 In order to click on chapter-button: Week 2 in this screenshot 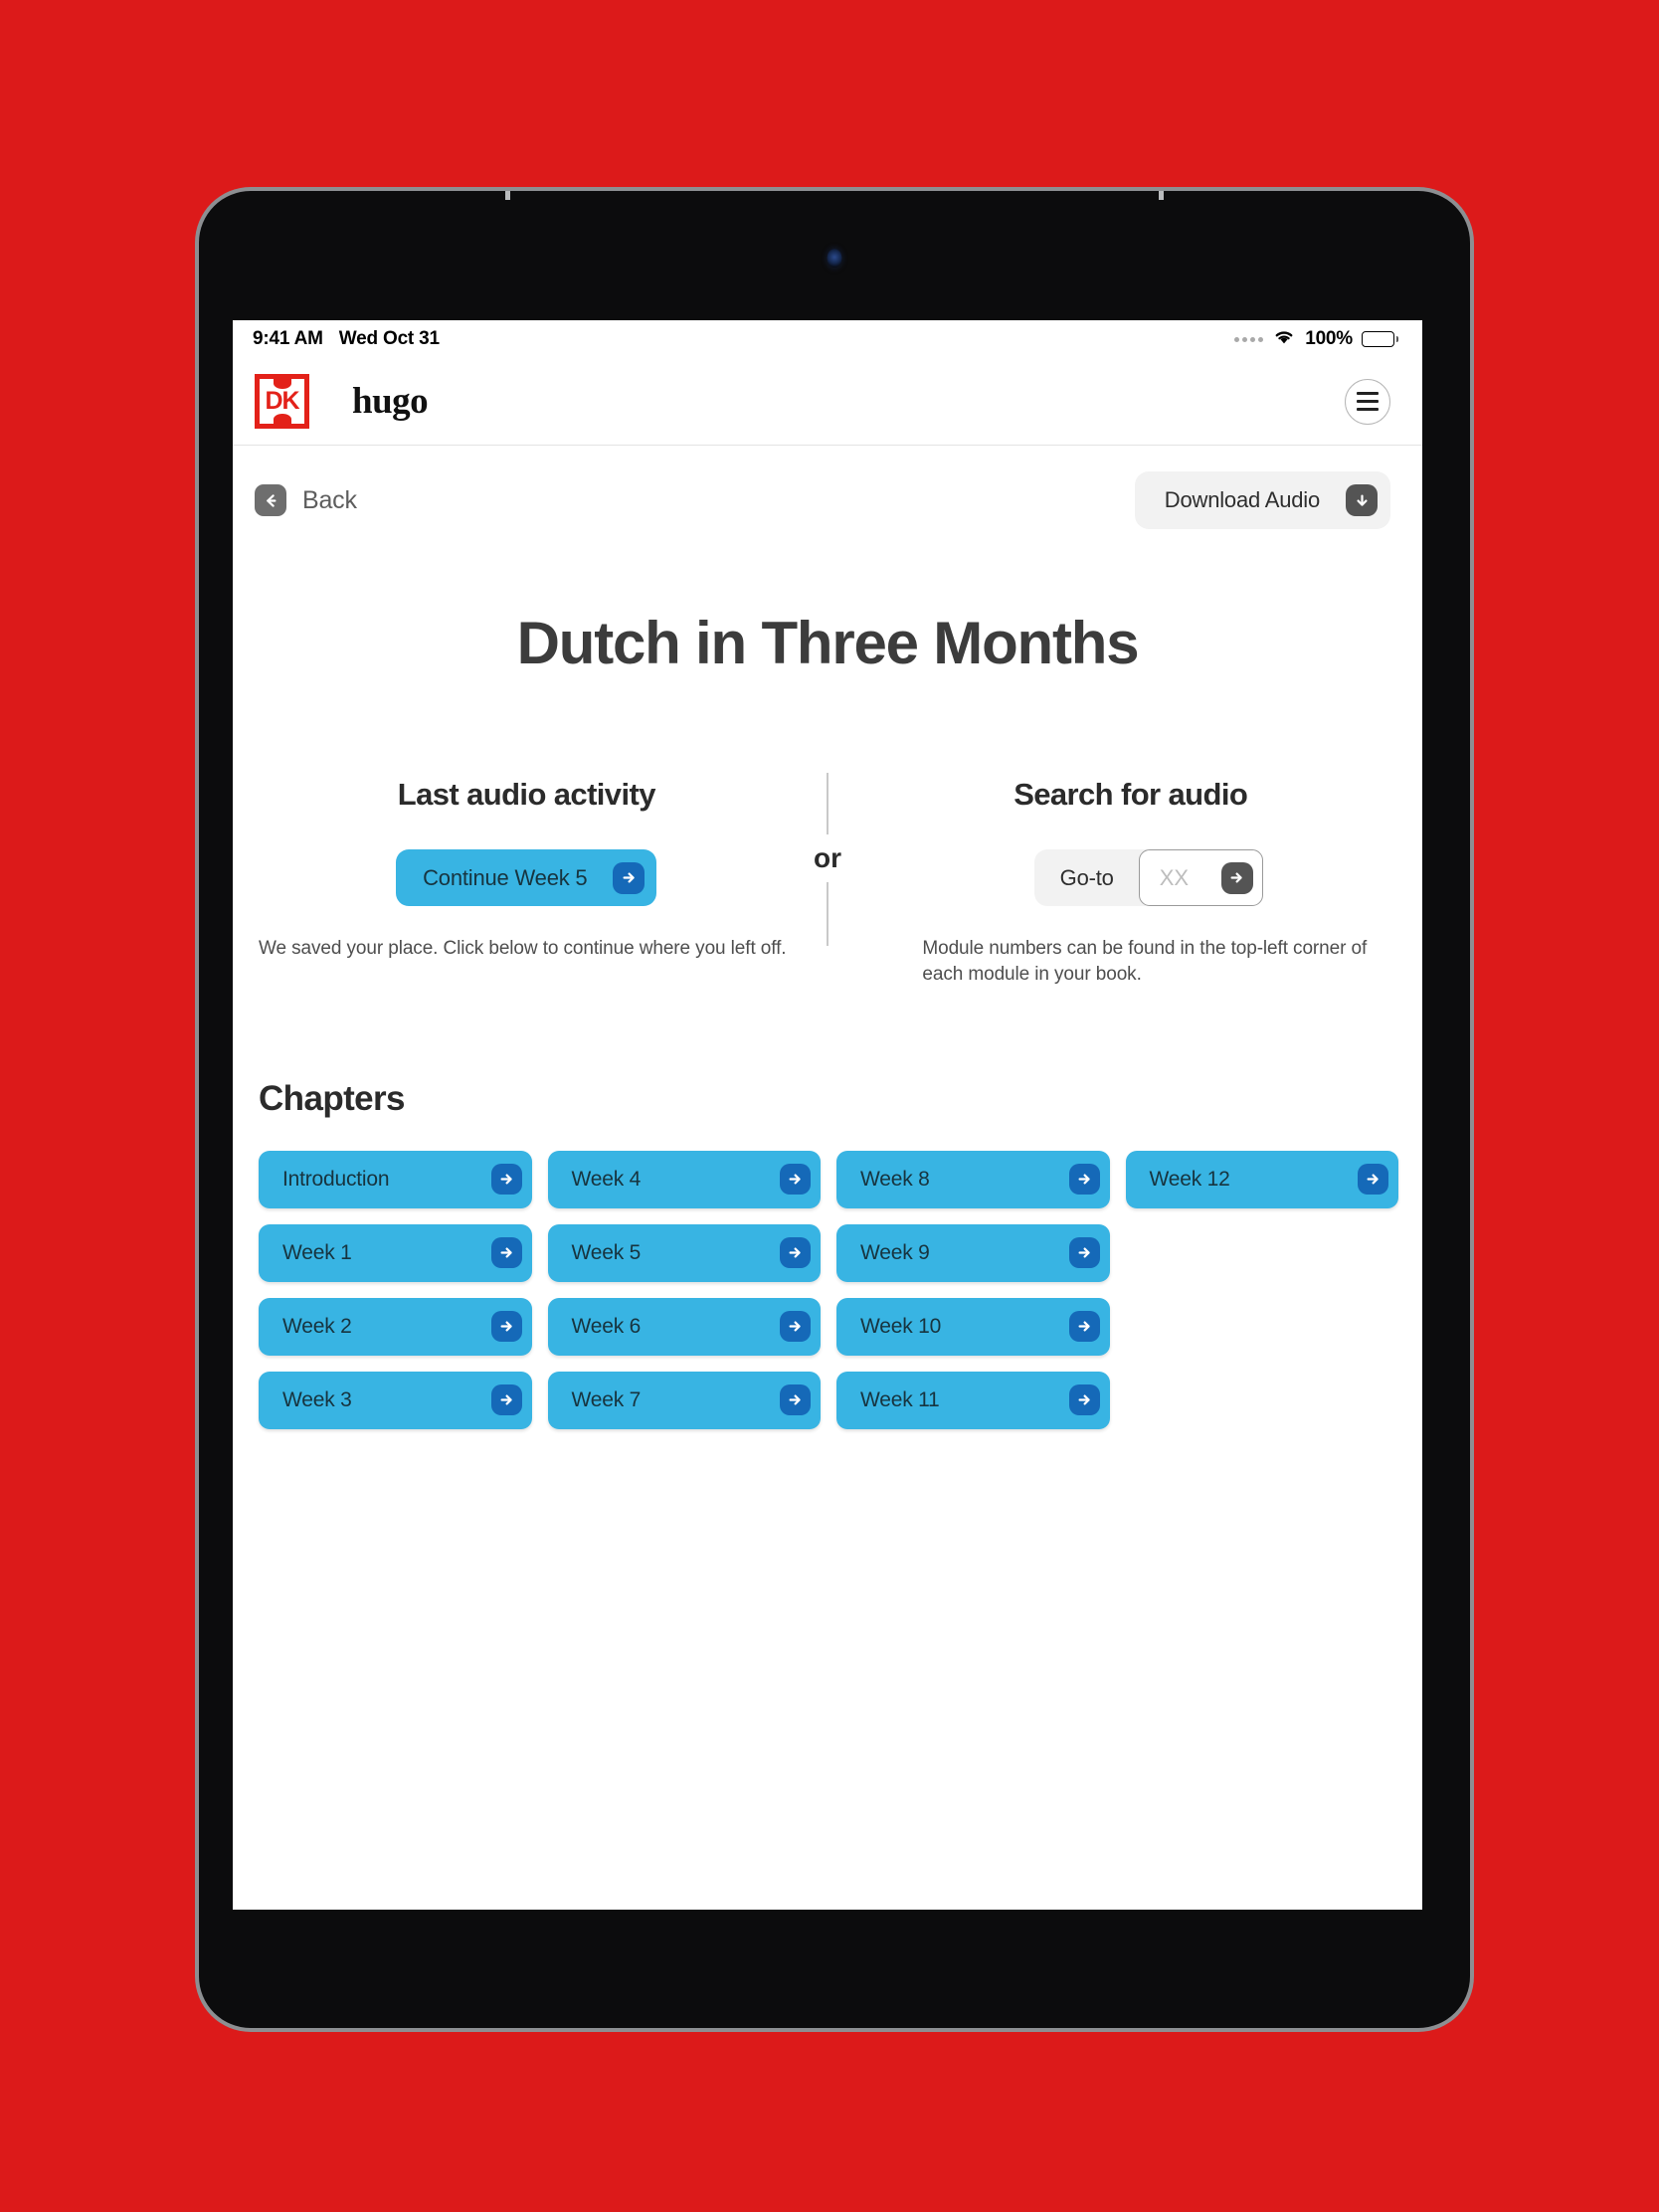, I will do `click(395, 1326)`.